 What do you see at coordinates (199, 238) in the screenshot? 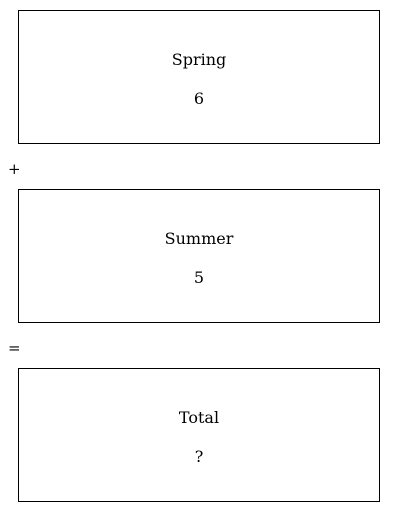
I see `summer-label: Summer` at bounding box center [199, 238].